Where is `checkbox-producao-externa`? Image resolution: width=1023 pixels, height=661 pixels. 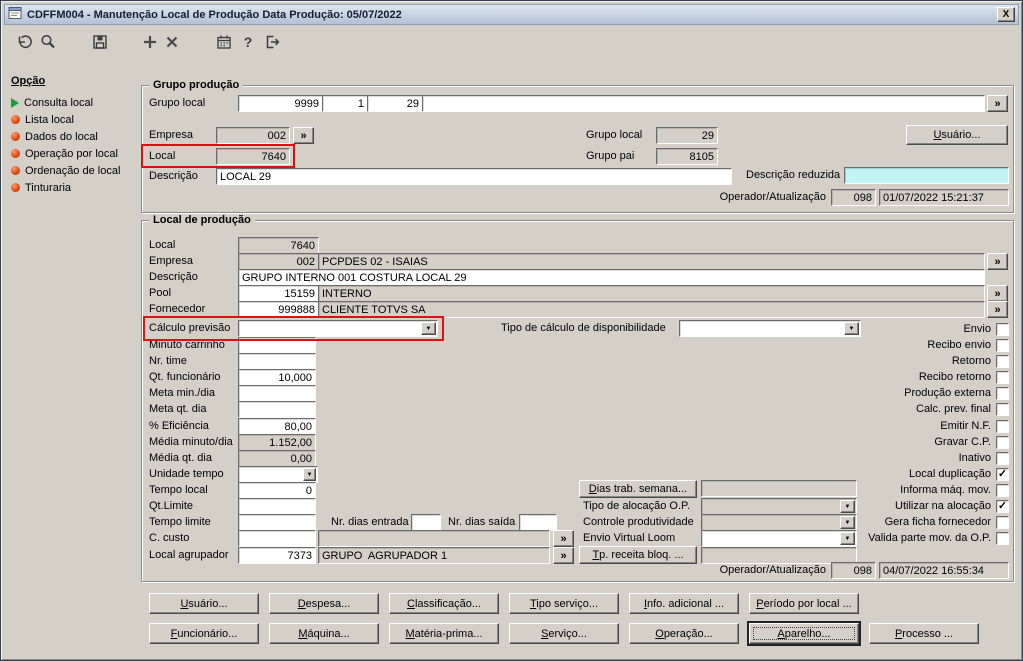 checkbox-producao-externa is located at coordinates (1002, 393).